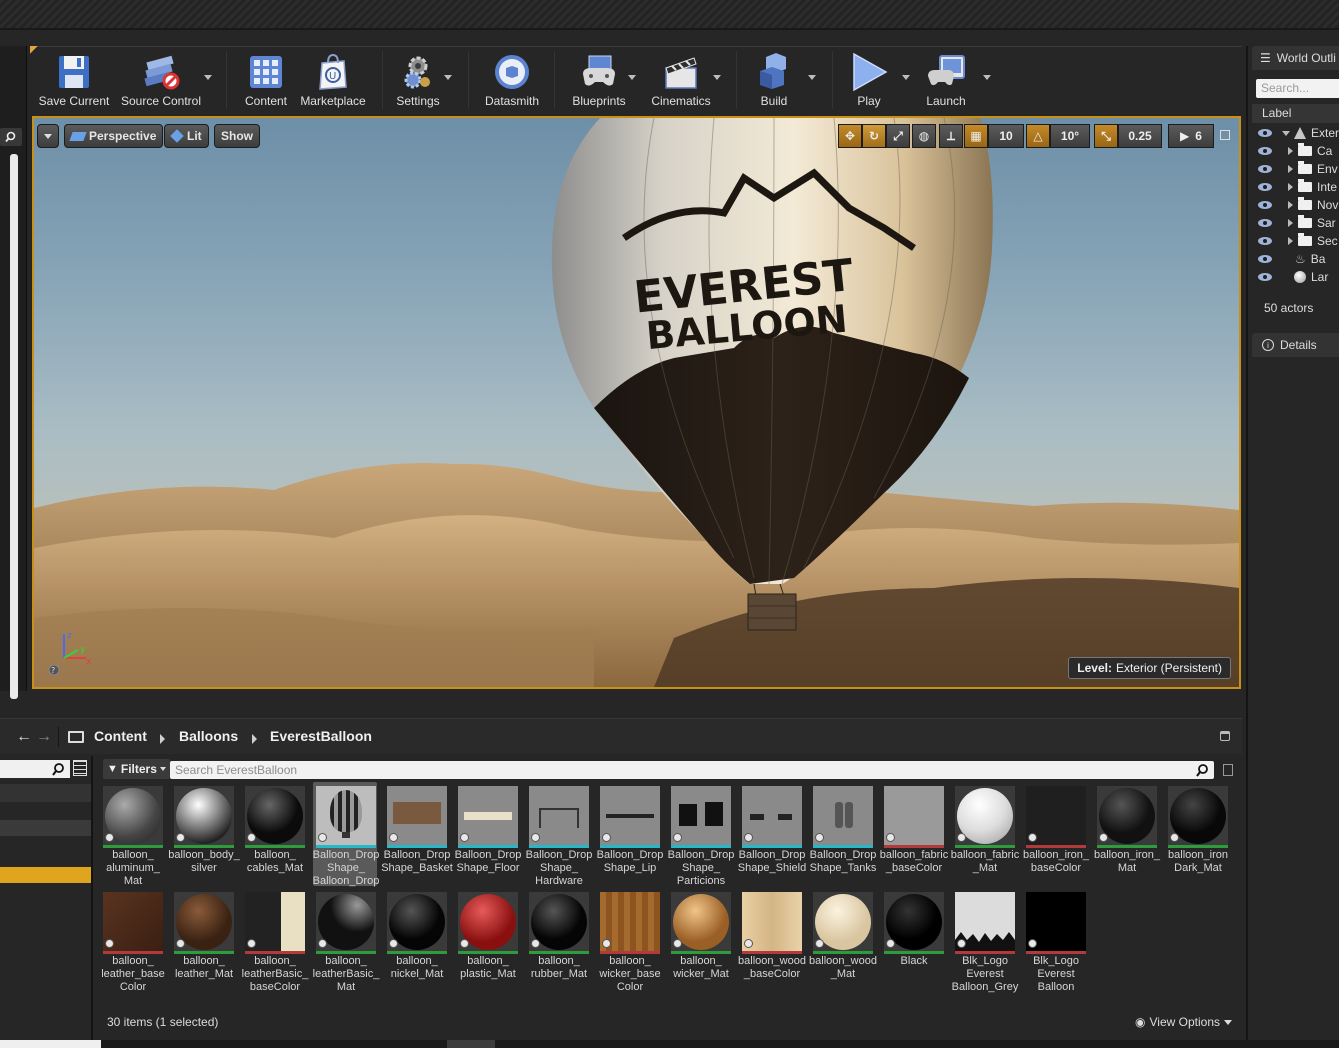 This screenshot has width=1339, height=1048. I want to click on asset-tile: balloon_ cables_Mat, so click(274, 834).